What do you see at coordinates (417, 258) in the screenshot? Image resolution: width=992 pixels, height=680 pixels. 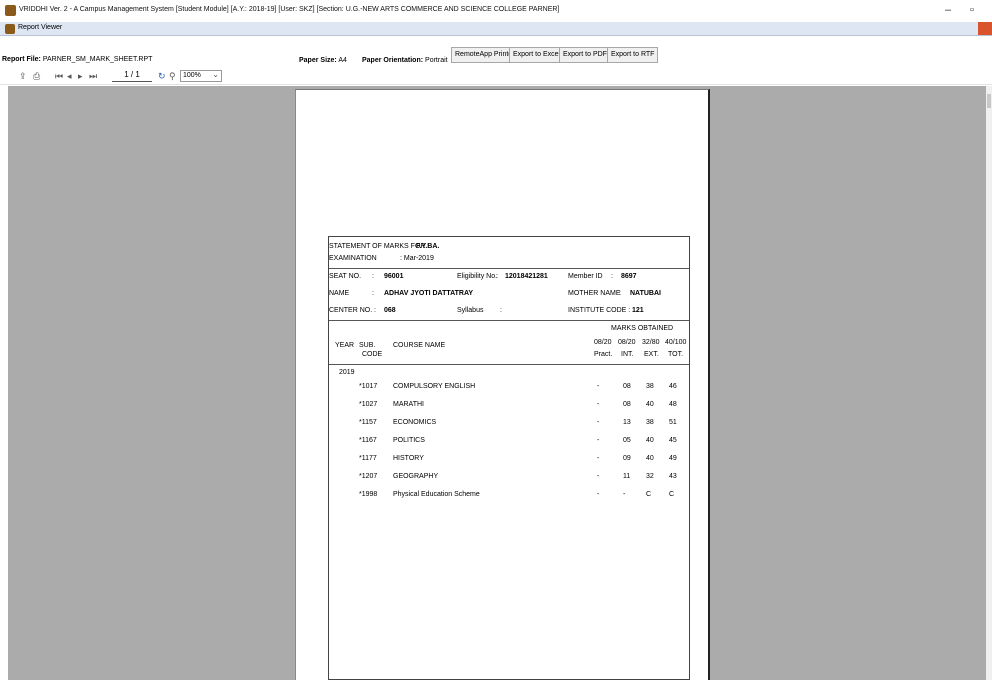 I see `examination-value: : Mar-2019` at bounding box center [417, 258].